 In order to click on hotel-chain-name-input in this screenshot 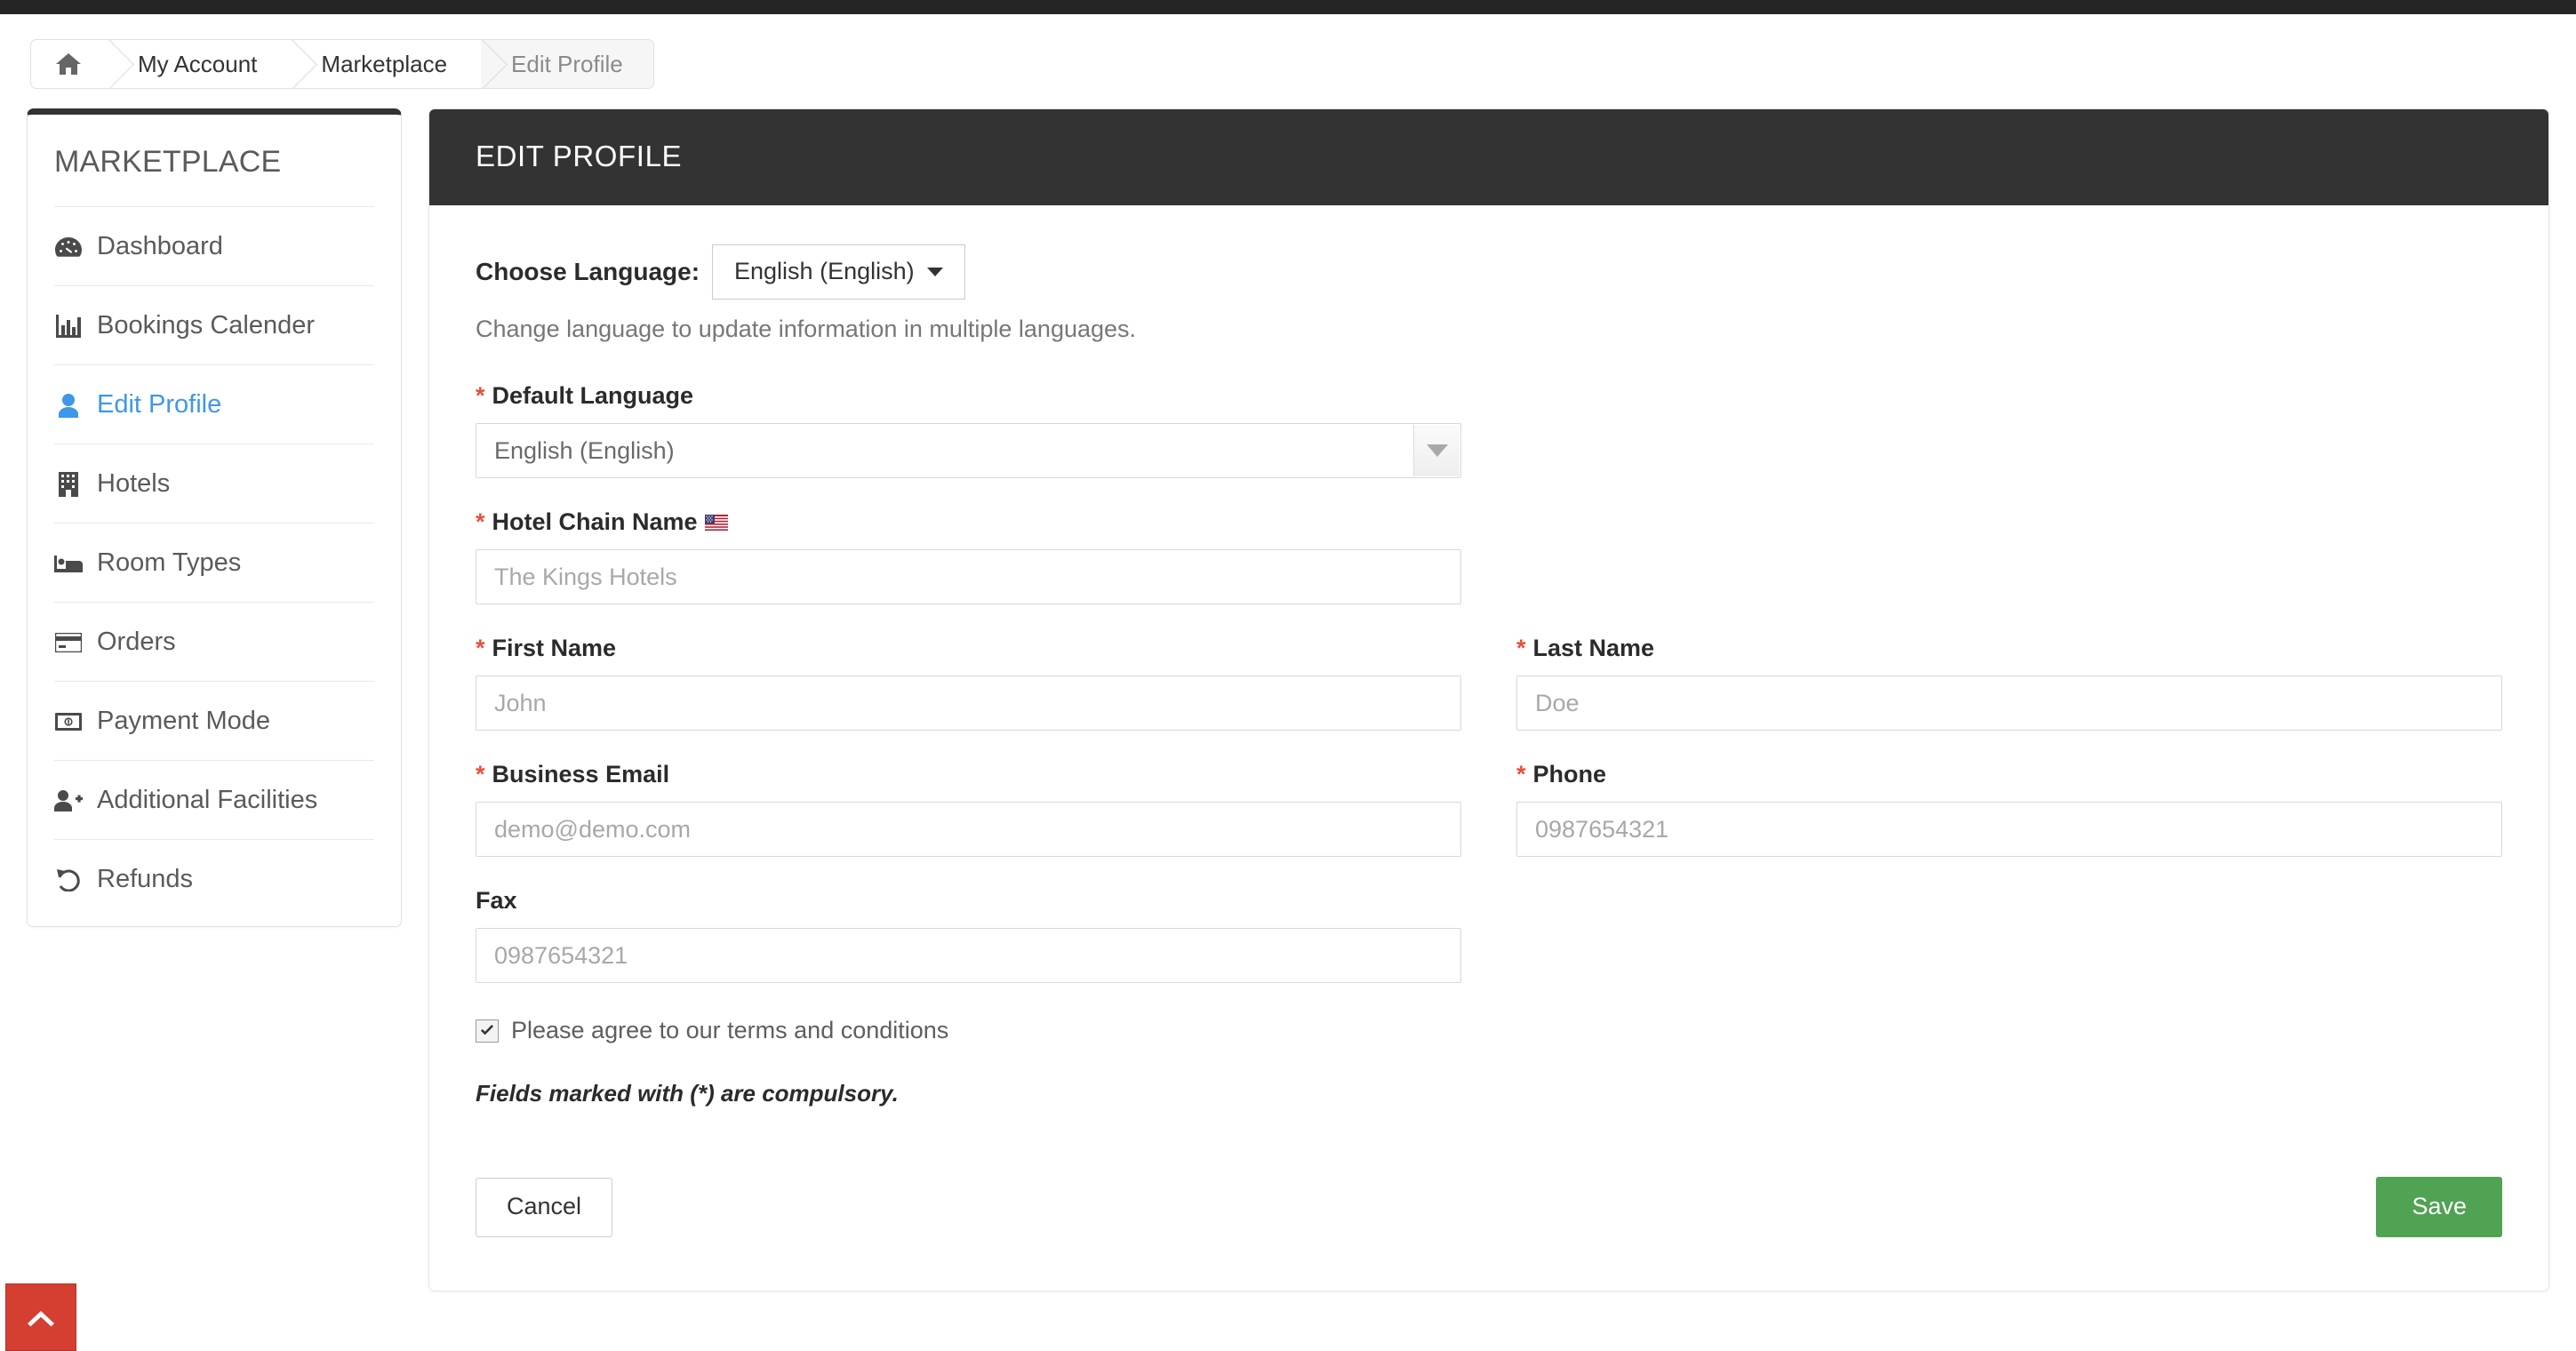, I will do `click(968, 576)`.